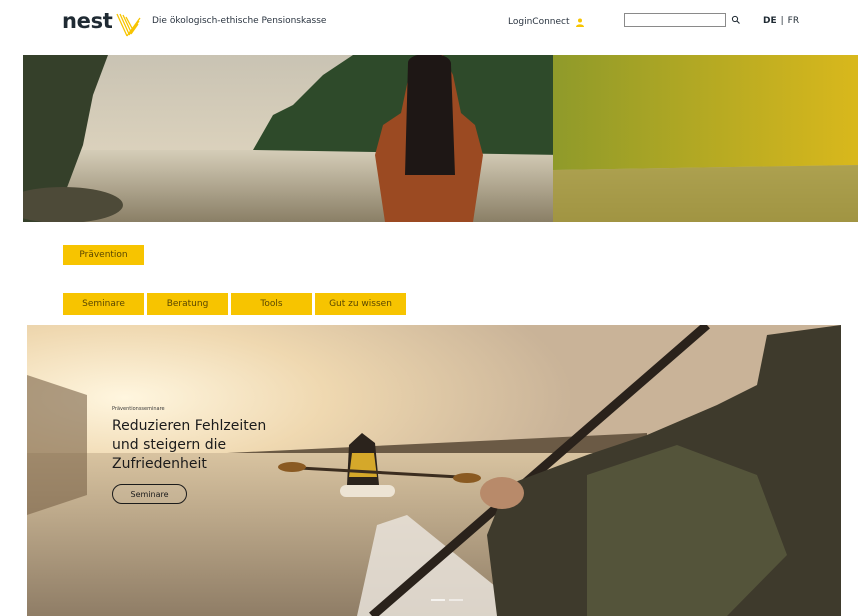  I want to click on nav-seminare-button: Seminare, so click(103, 304).